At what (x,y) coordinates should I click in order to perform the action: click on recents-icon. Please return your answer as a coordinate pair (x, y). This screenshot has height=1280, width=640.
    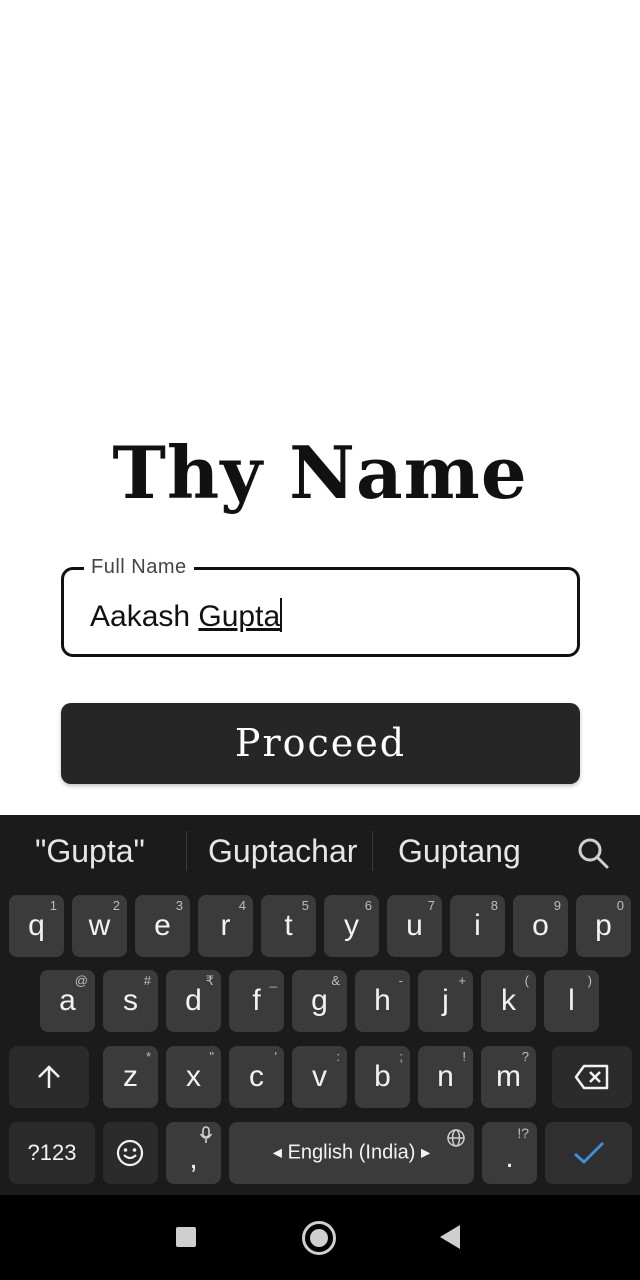
    Looking at the image, I should click on (186, 1237).